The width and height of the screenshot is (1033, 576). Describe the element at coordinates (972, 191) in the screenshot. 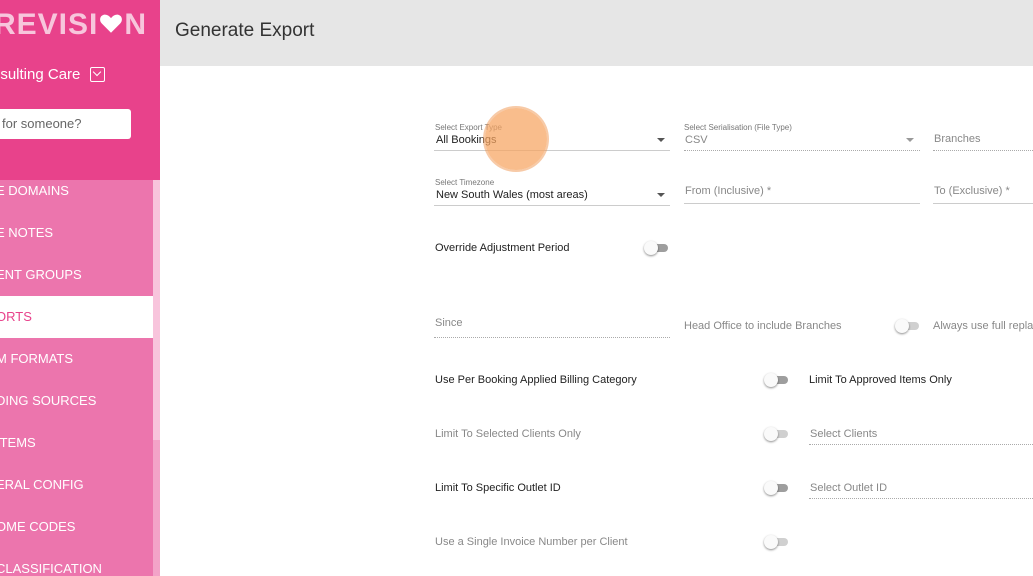

I see `to-date-placeholder: To (Exclusive) *` at that location.